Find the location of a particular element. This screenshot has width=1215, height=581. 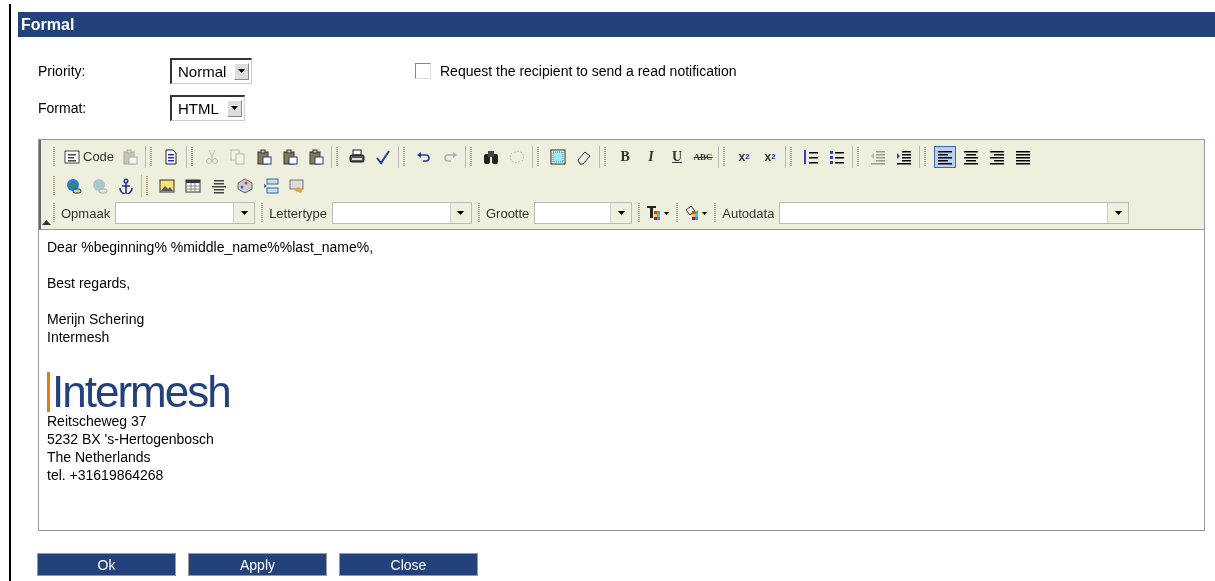

combo-label: Lettertype is located at coordinates (298, 213).